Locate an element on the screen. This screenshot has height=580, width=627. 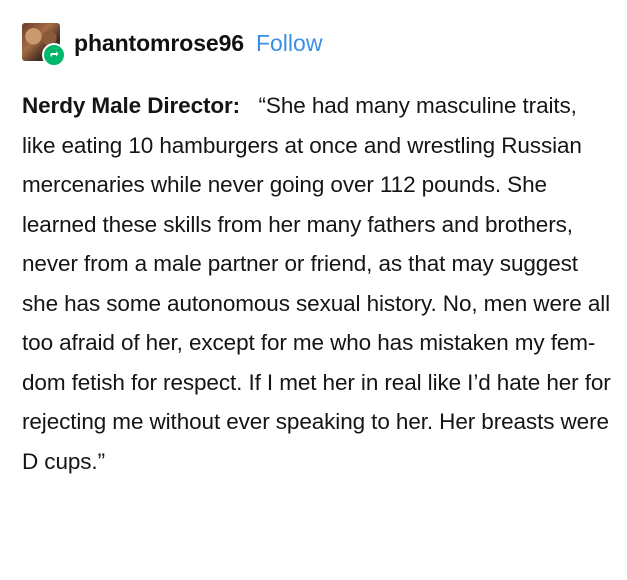
avatar is located at coordinates (44, 45).